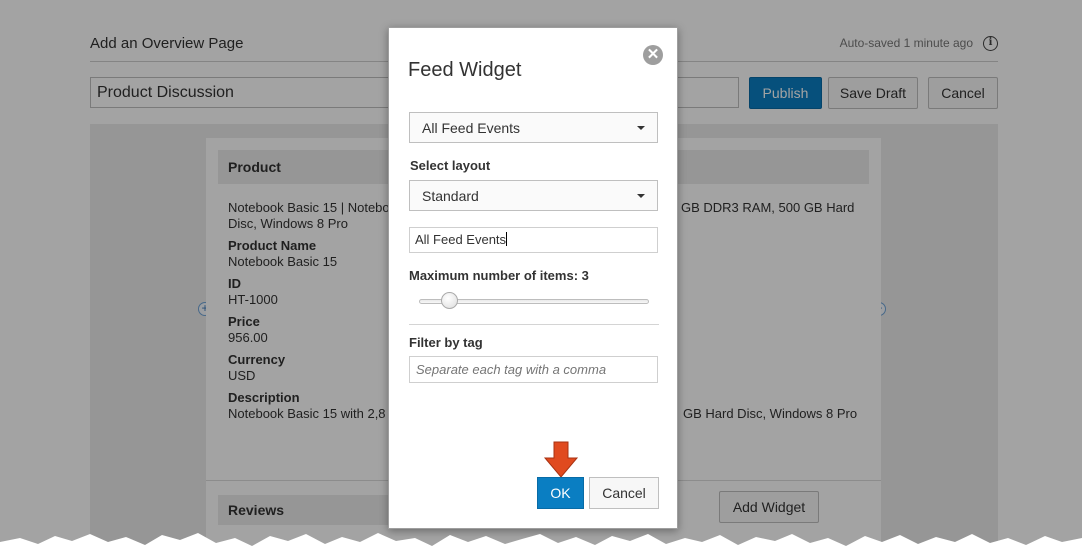  Describe the element at coordinates (560, 493) in the screenshot. I see `ok-button: OK` at that location.